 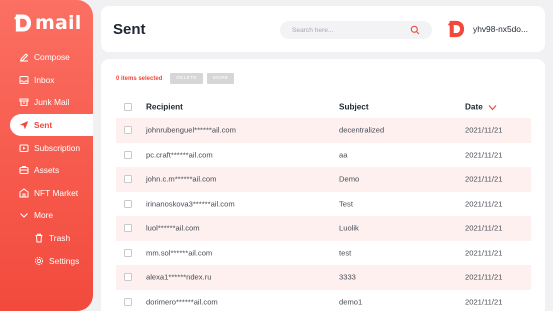 I want to click on sidebar-item-settings: Settings, so click(x=46, y=260).